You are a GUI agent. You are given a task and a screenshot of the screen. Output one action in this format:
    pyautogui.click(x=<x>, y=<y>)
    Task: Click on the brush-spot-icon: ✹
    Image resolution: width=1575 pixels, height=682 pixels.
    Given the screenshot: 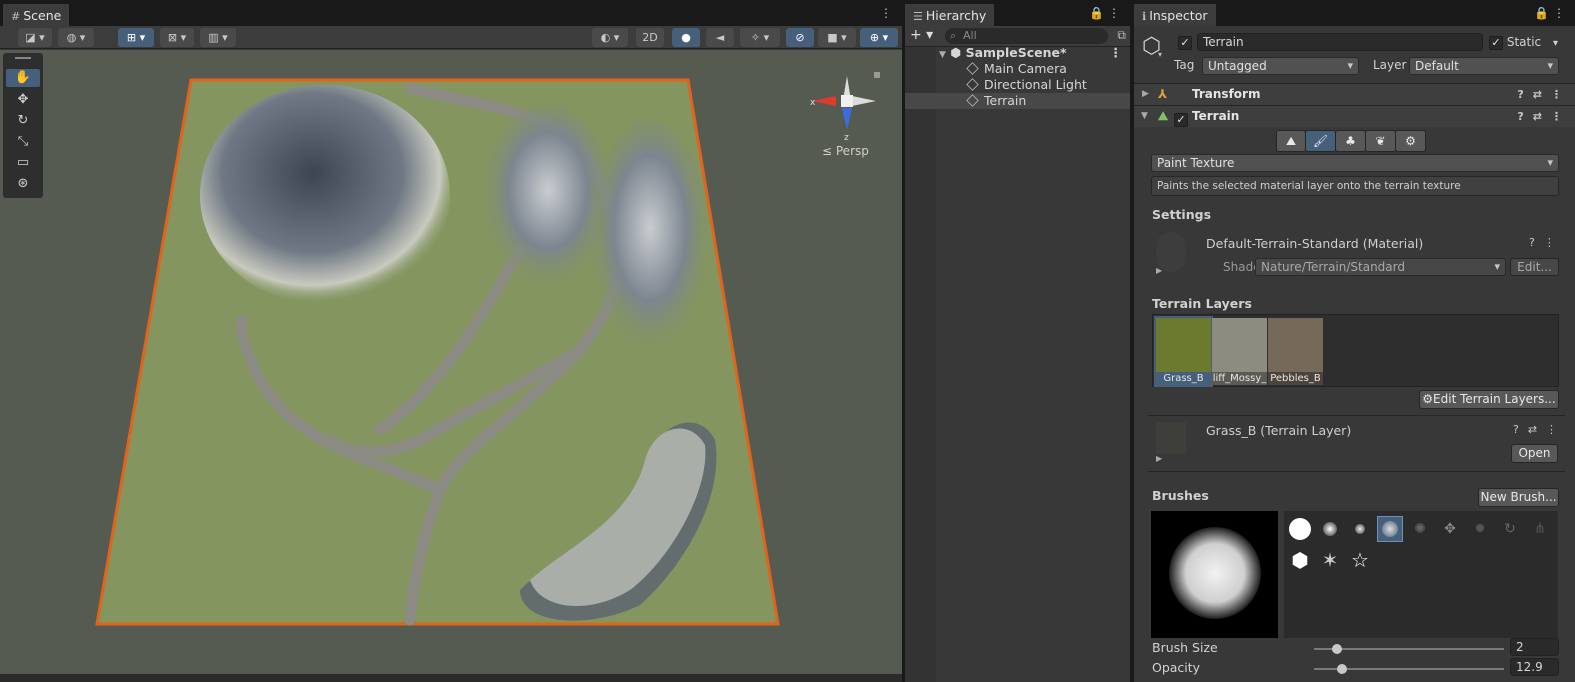 What is the action you would take?
    pyautogui.click(x=1480, y=529)
    